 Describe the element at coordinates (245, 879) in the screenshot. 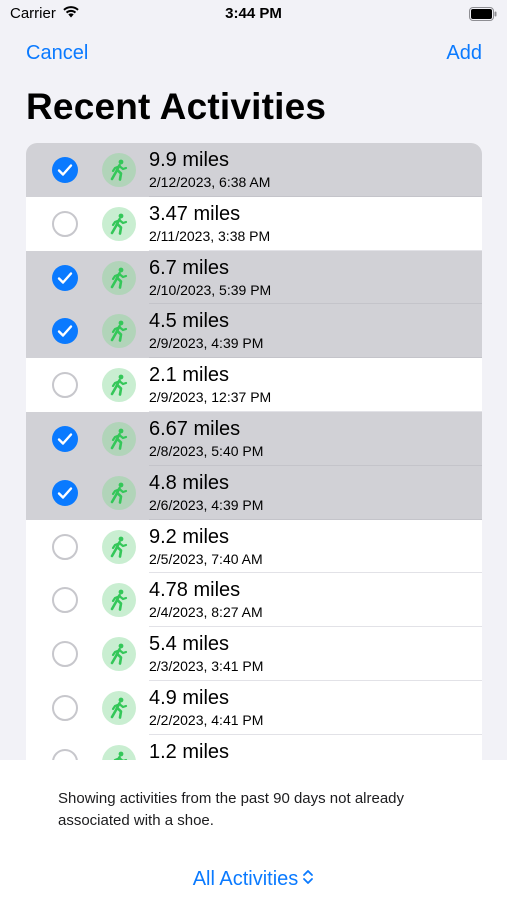

I see `filter-label: All Activities` at that location.